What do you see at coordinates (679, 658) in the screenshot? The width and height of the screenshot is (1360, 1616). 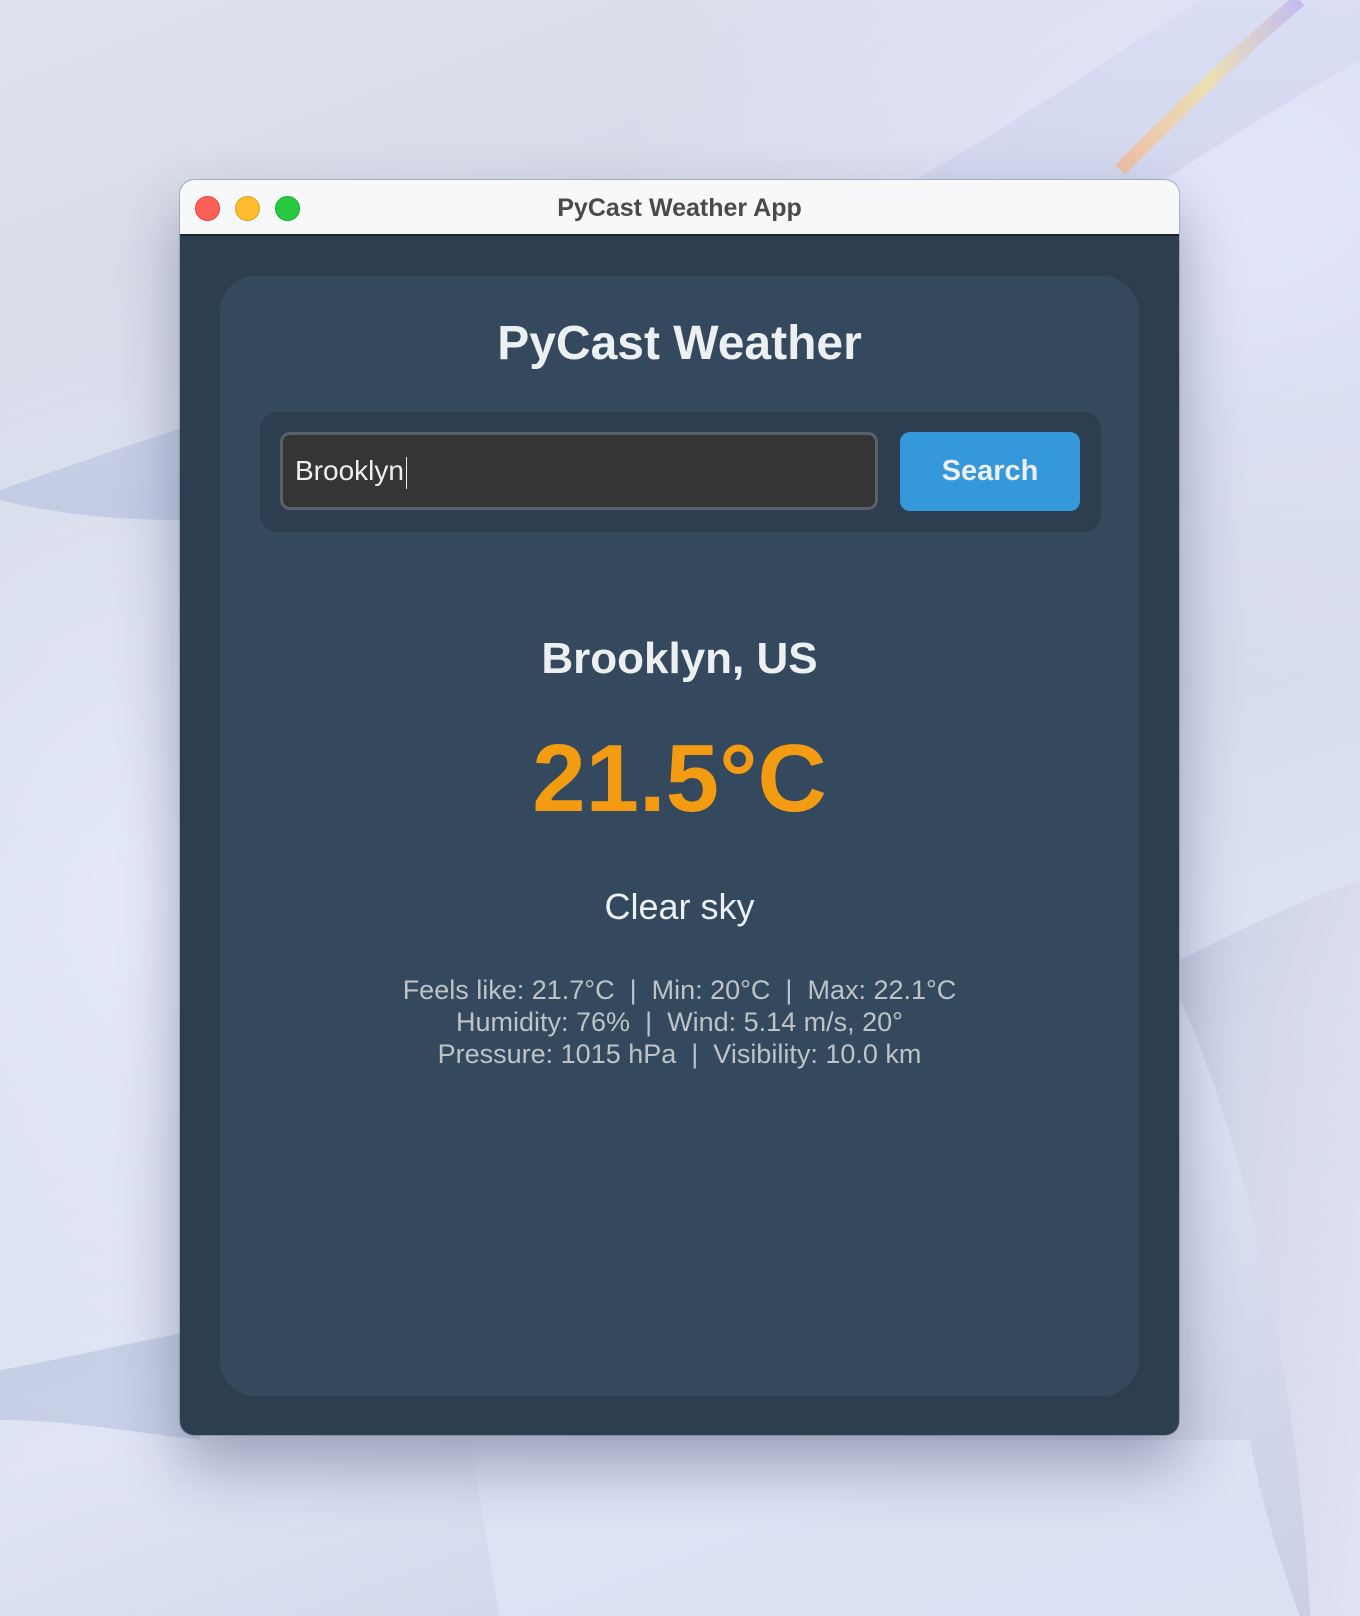 I see `city-label: Brooklyn, US` at bounding box center [679, 658].